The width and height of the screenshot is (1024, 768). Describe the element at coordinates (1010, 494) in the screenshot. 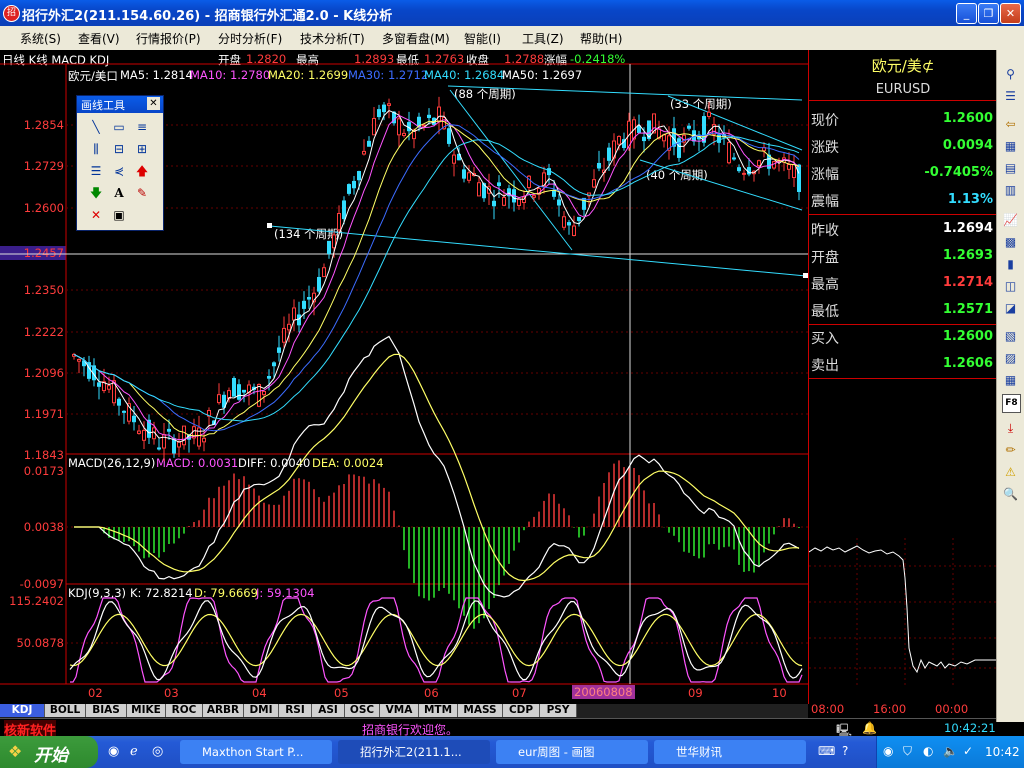

I see `search-icon: 🔍` at that location.